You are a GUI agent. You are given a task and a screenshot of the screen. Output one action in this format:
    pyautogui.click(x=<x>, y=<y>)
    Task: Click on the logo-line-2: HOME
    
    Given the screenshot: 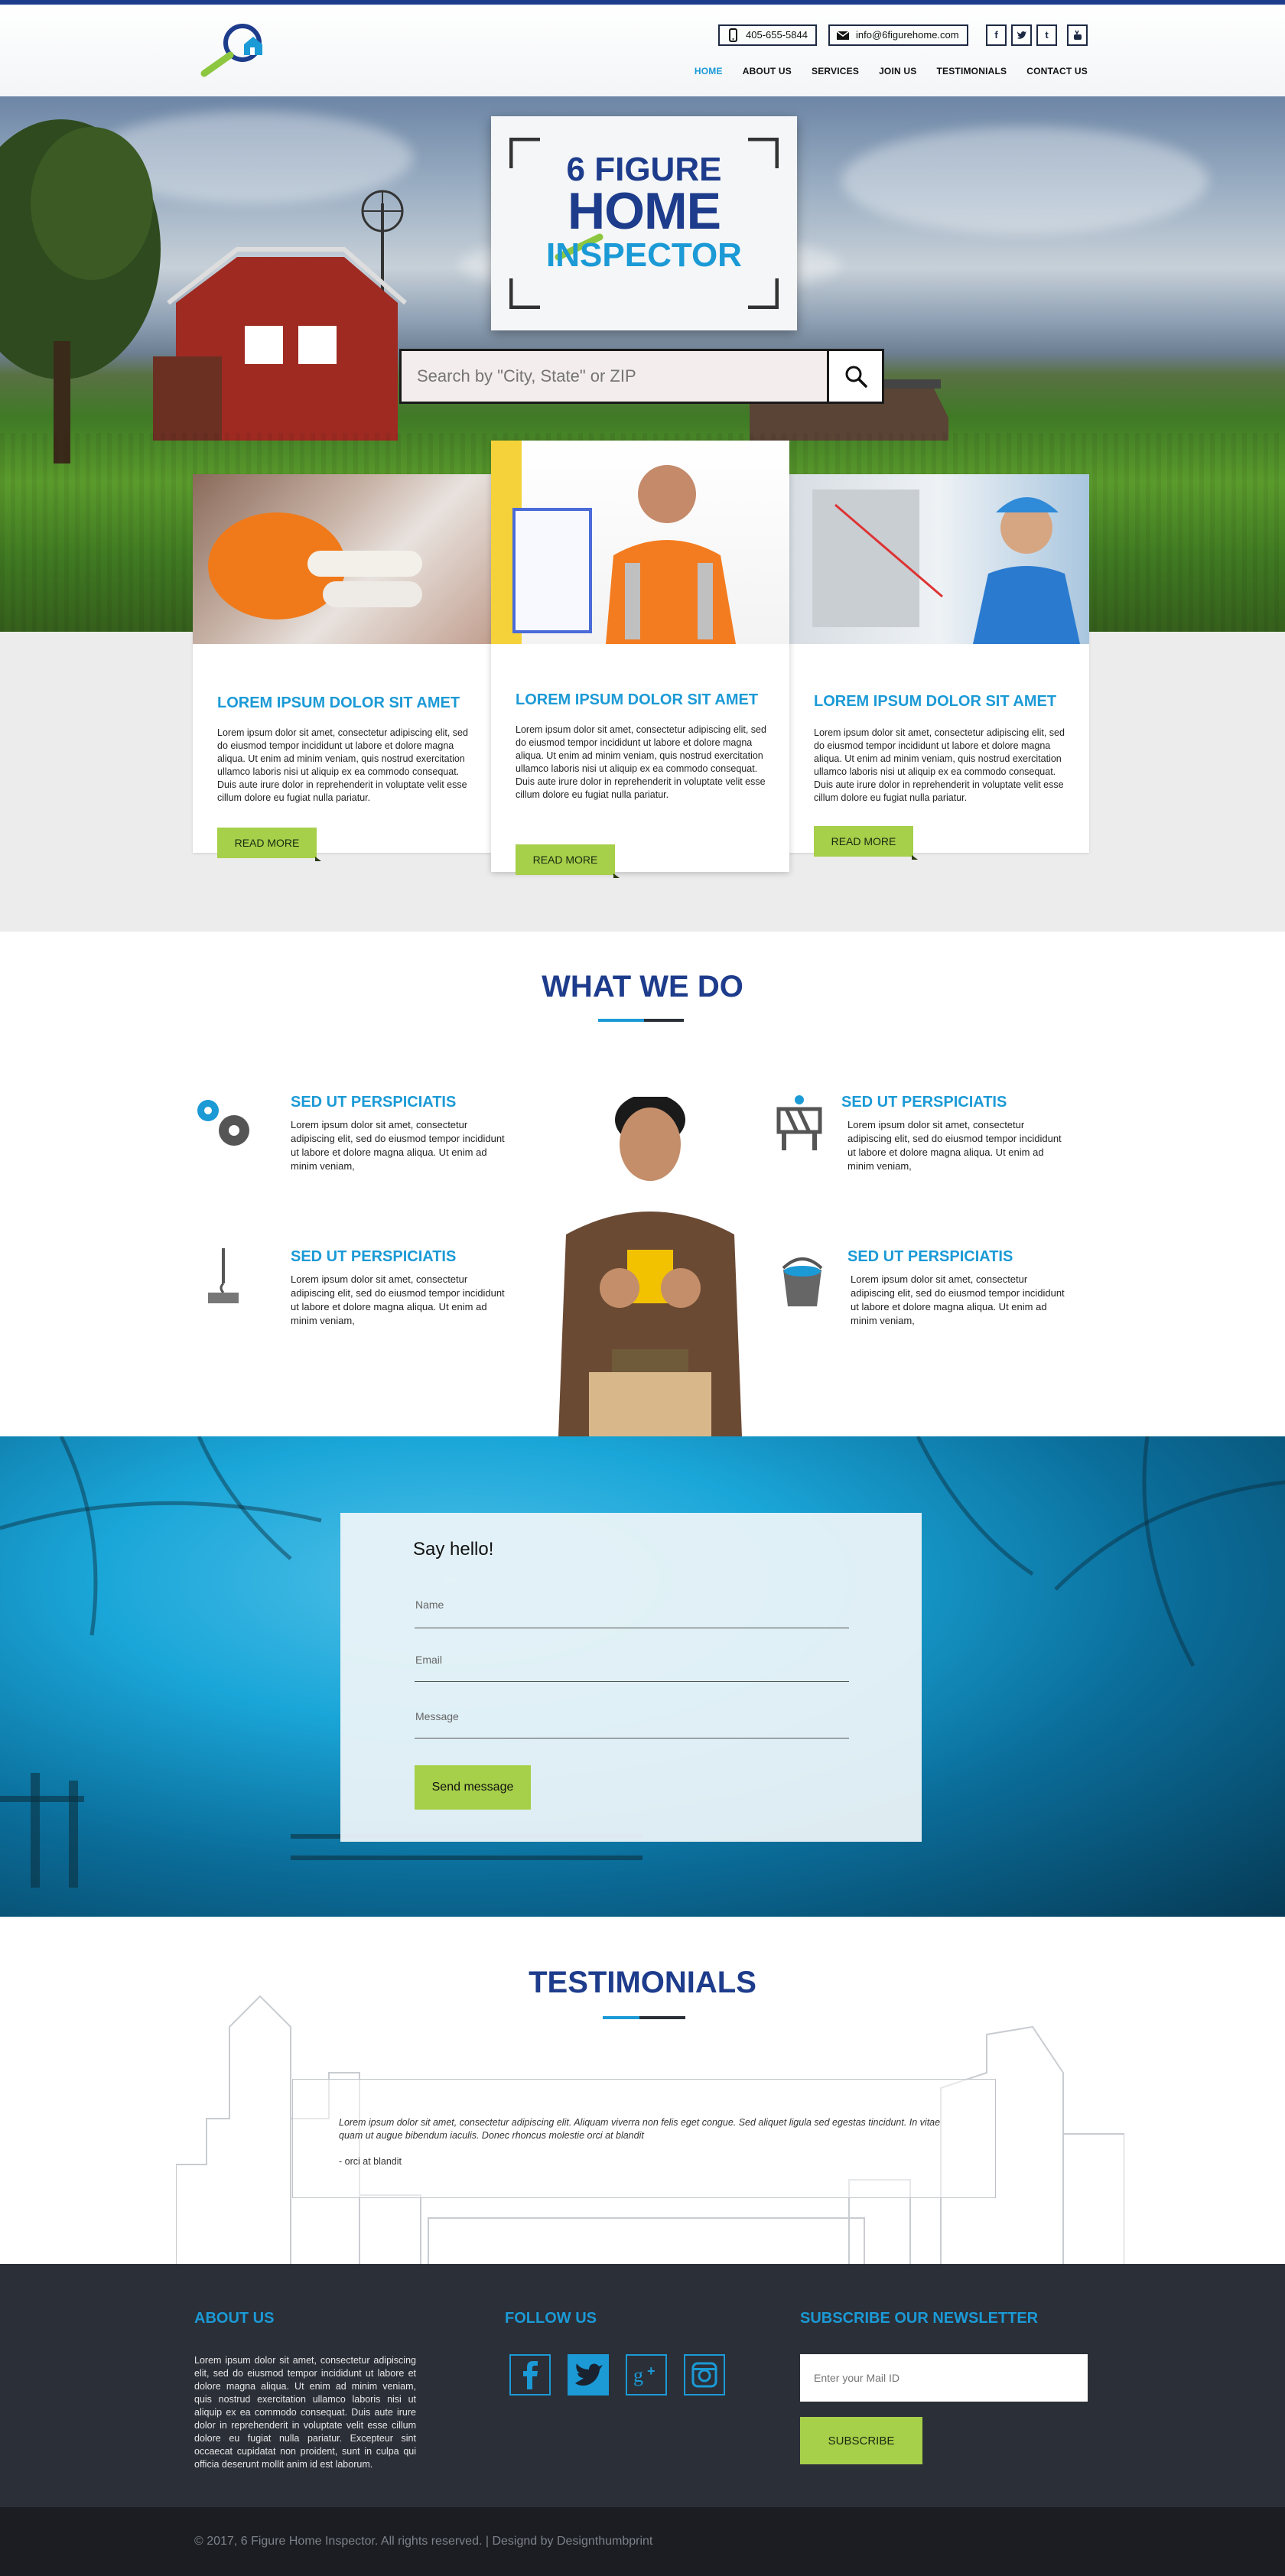 What is the action you would take?
    pyautogui.click(x=644, y=211)
    